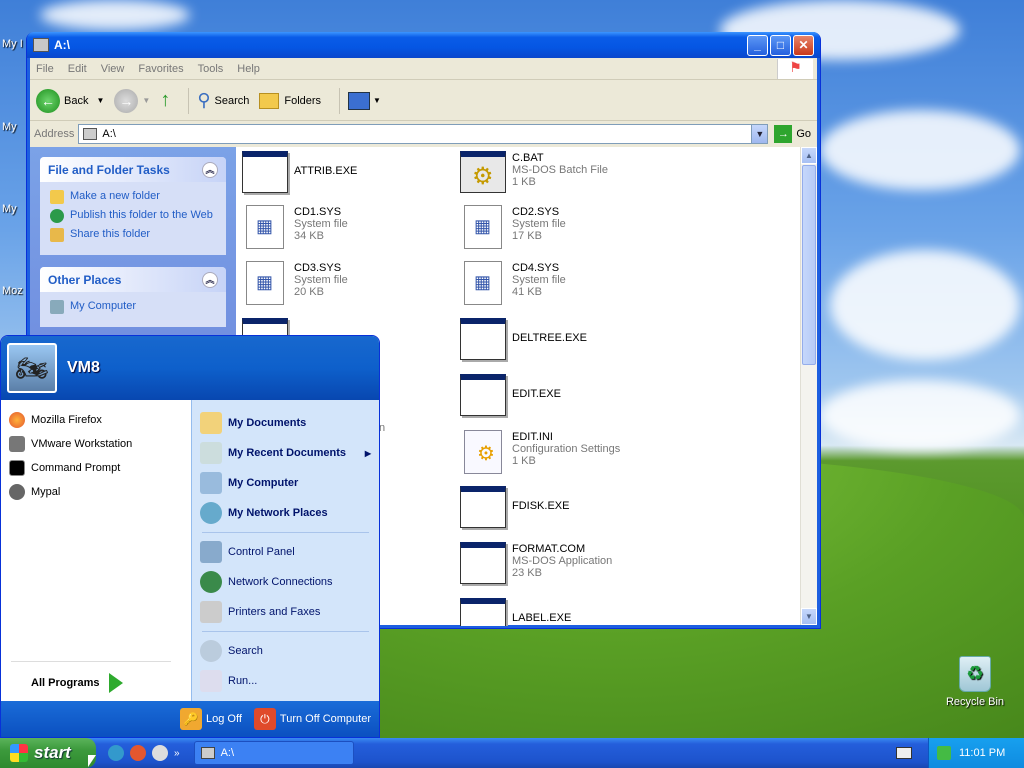 This screenshot has height=768, width=1024. What do you see at coordinates (803, 45) in the screenshot?
I see `close-button: ✕` at bounding box center [803, 45].